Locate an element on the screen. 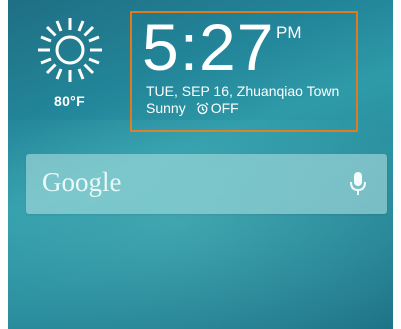 Image resolution: width=401 pixels, height=329 pixels. microphone-icon is located at coordinates (358, 184).